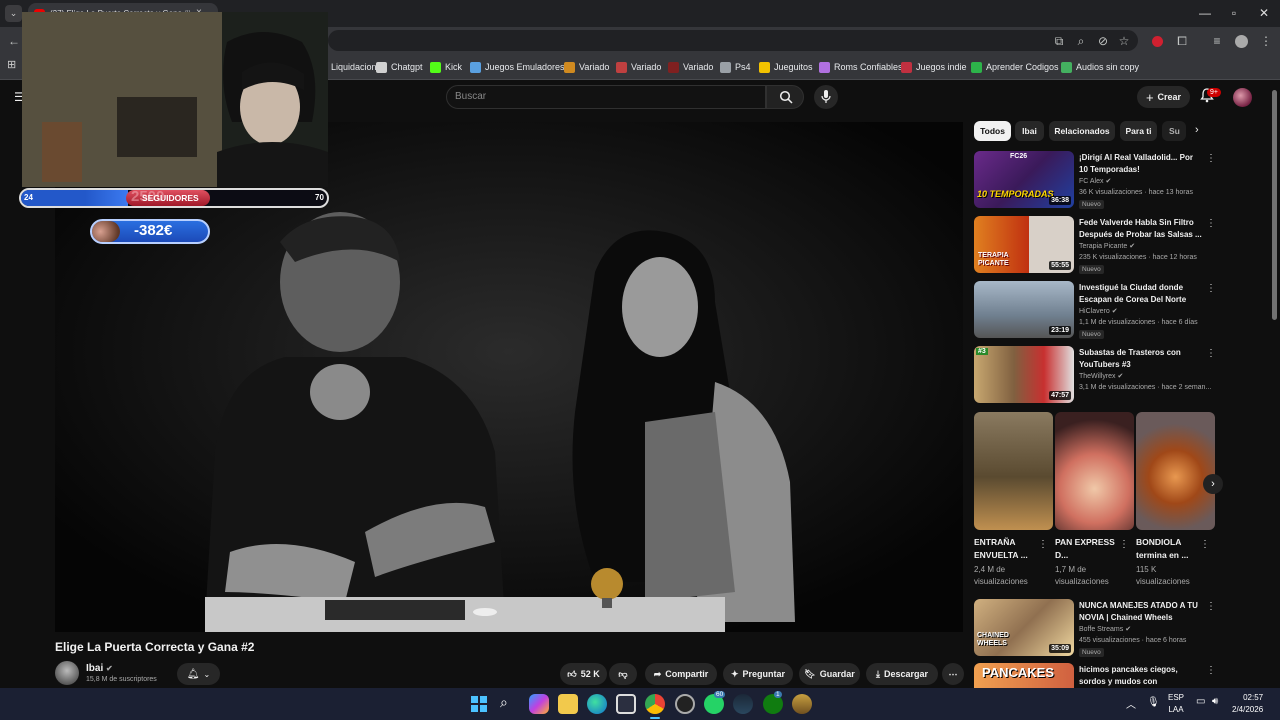 The width and height of the screenshot is (1280, 720). Describe the element at coordinates (1108, 67) in the screenshot. I see `bookmark-label: Audios sin copy` at that location.